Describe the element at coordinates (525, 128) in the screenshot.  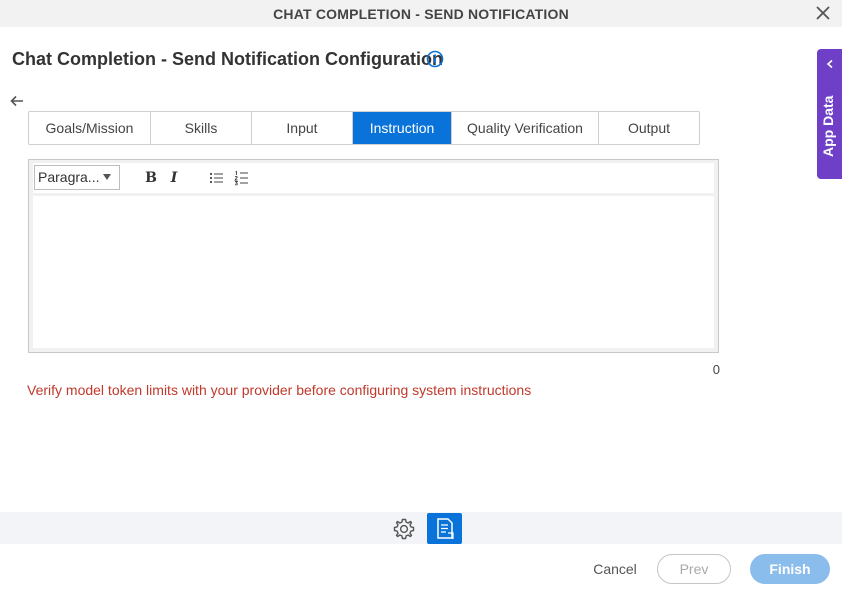
I see `tab-quality-verification: Quality Verification` at that location.